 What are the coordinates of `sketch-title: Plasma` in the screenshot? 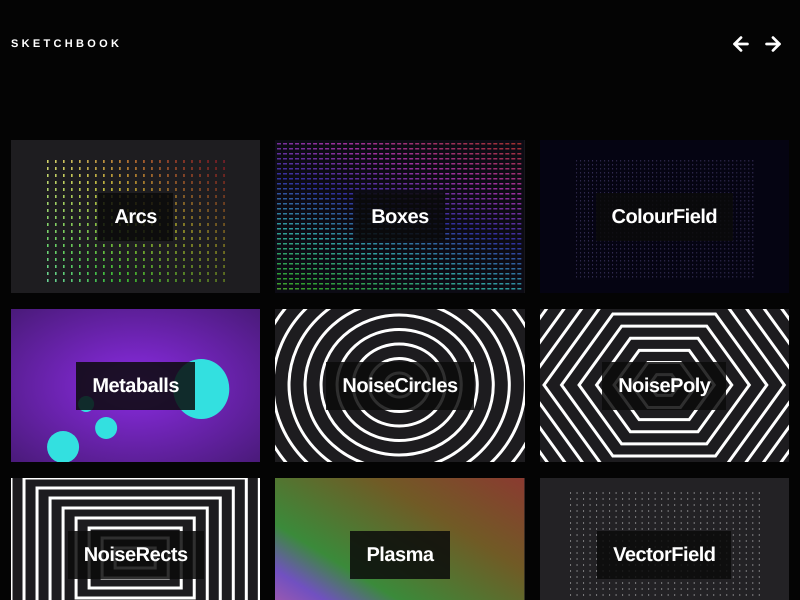 It's located at (400, 554).